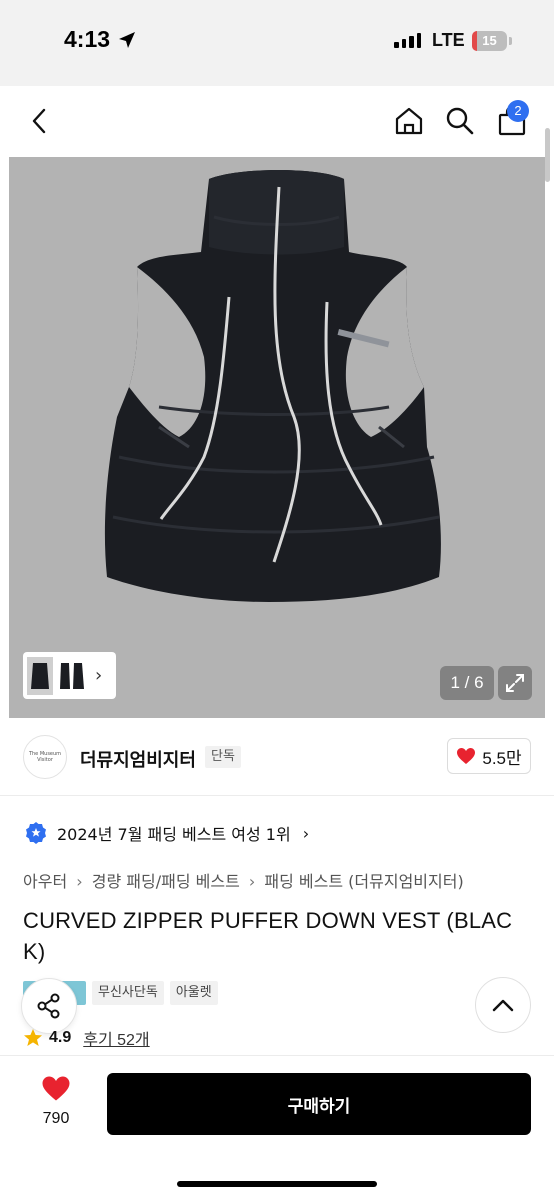  What do you see at coordinates (277, 43) in the screenshot?
I see `status-bar: 4:13 LTE 15` at bounding box center [277, 43].